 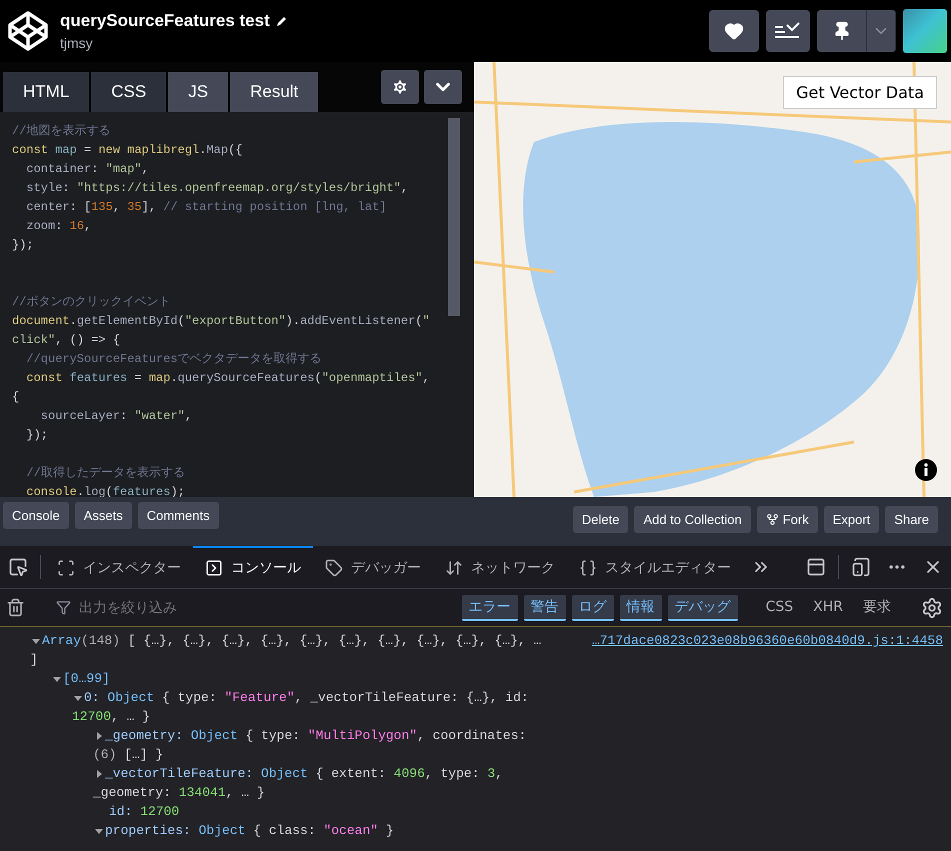 I want to click on filter-field: 出力を絞り込み, so click(x=169, y=607).